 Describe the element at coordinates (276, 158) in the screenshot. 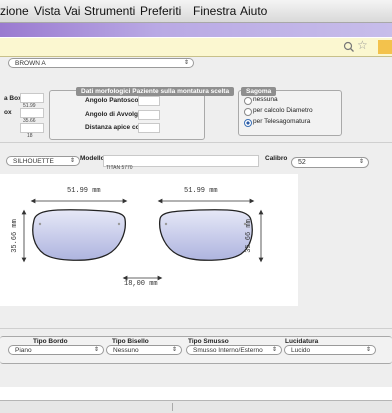

I see `calibro-label: Calibro` at that location.